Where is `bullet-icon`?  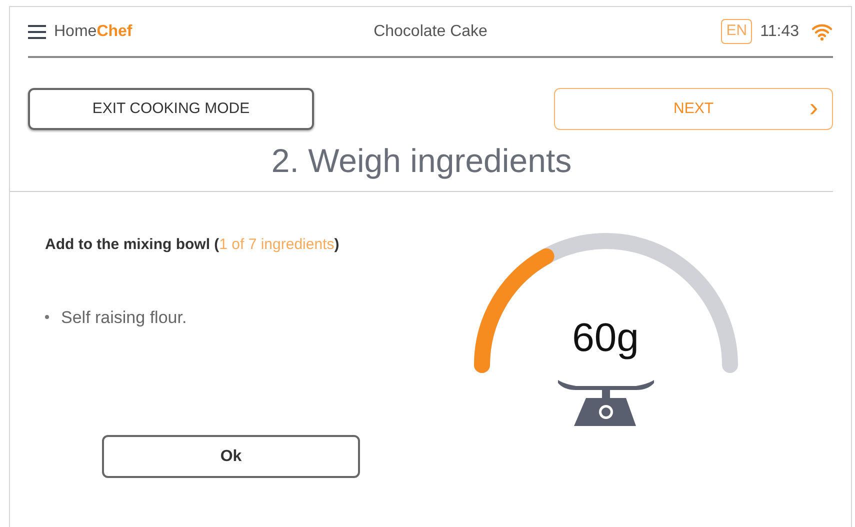 bullet-icon is located at coordinates (47, 317).